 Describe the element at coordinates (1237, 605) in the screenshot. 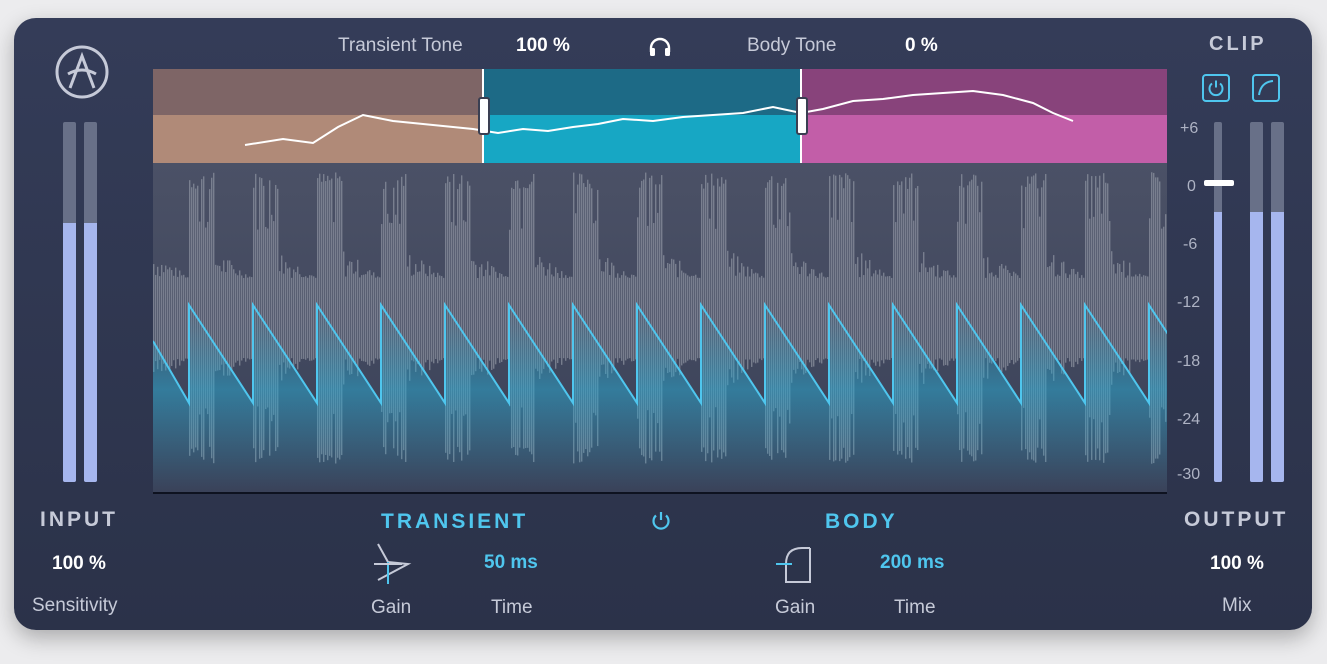

I see `mix-label: Mix` at that location.